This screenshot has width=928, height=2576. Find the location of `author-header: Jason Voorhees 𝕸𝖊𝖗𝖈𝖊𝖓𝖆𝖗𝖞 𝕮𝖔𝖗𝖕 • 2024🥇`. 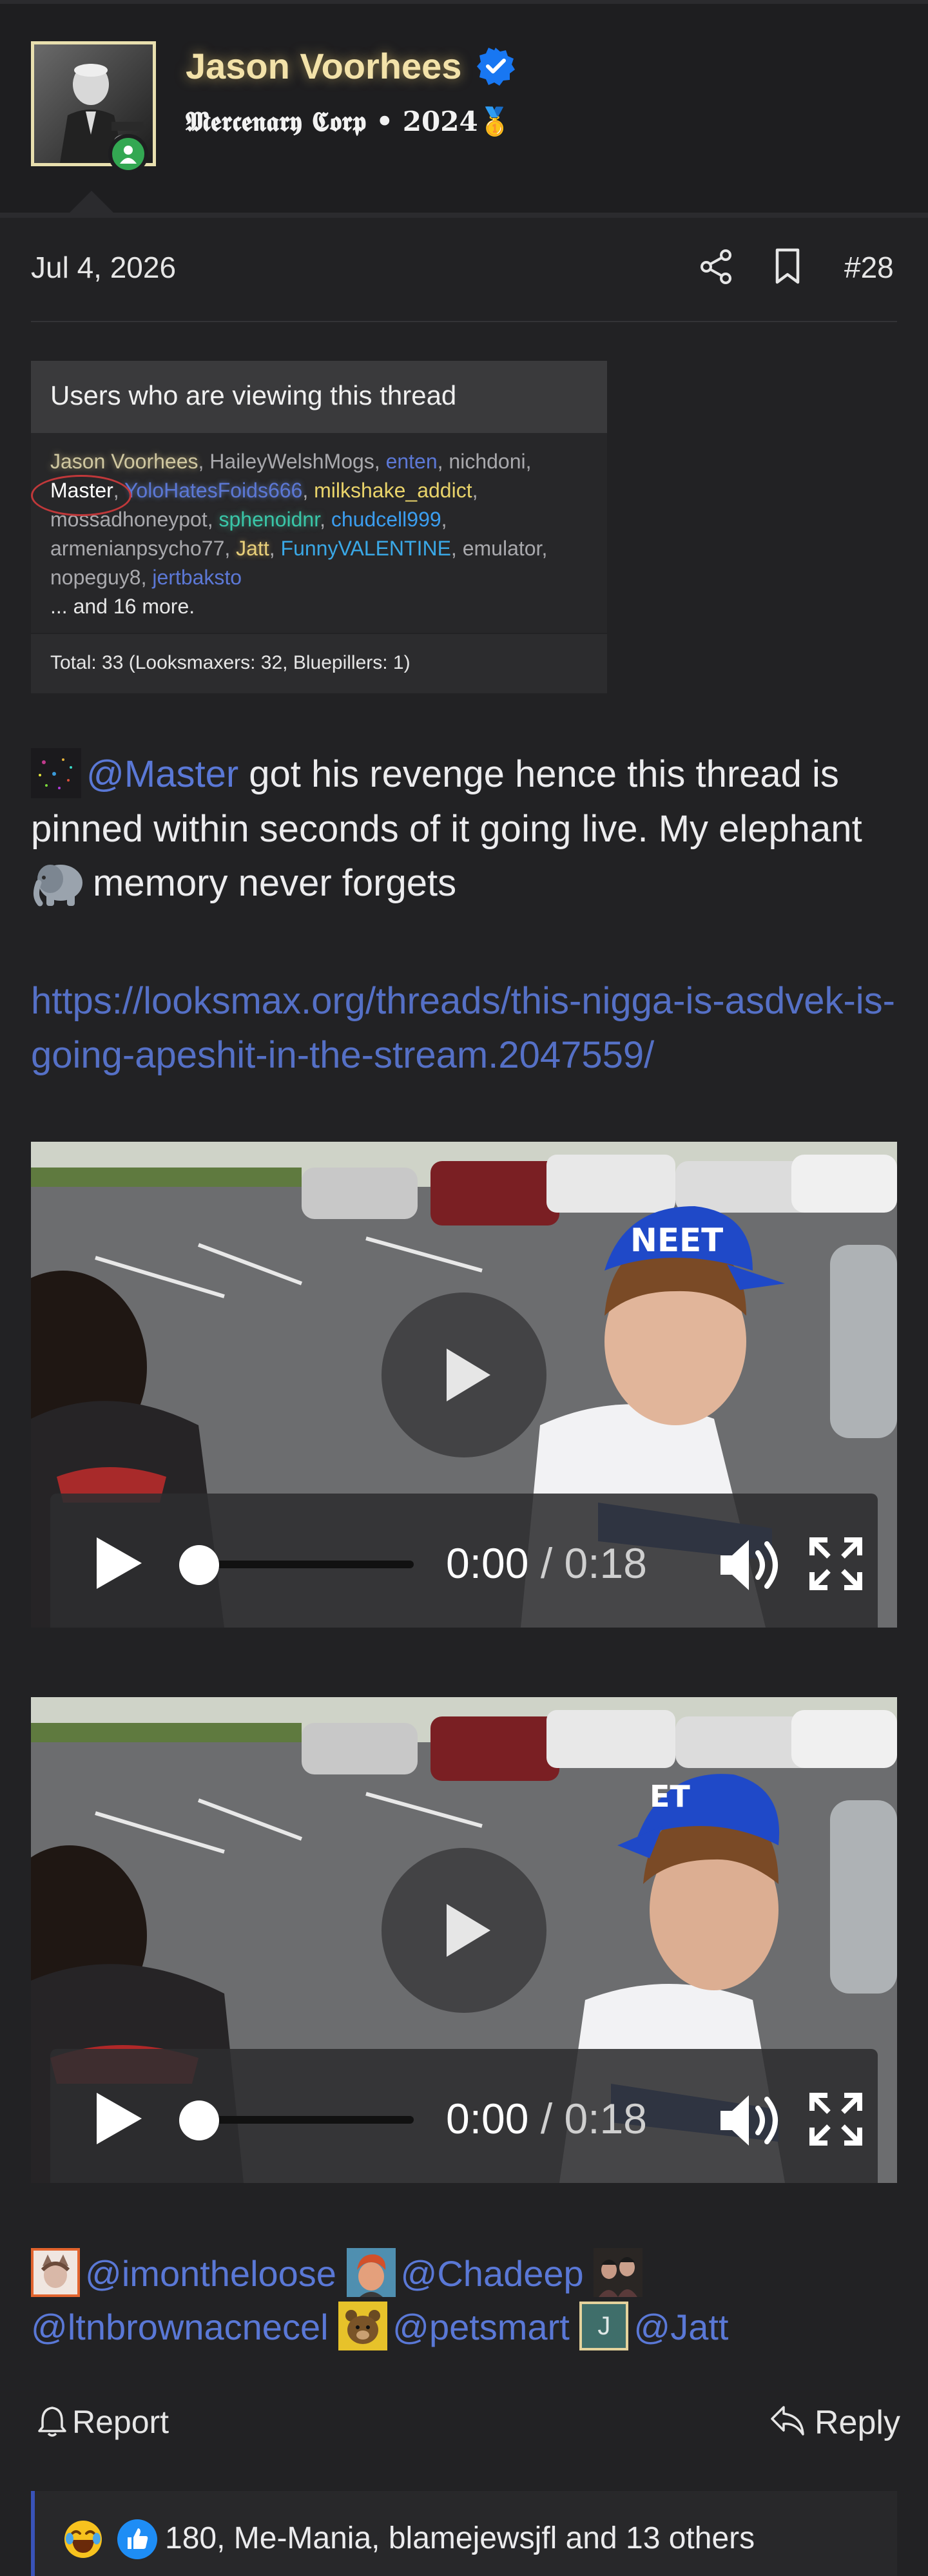

author-header: Jason Voorhees 𝕸𝖊𝖗𝖈𝖊𝖓𝖆𝖗𝖞 𝕮𝖔𝖗𝖕 • 2024🥇 is located at coordinates (464, 108).